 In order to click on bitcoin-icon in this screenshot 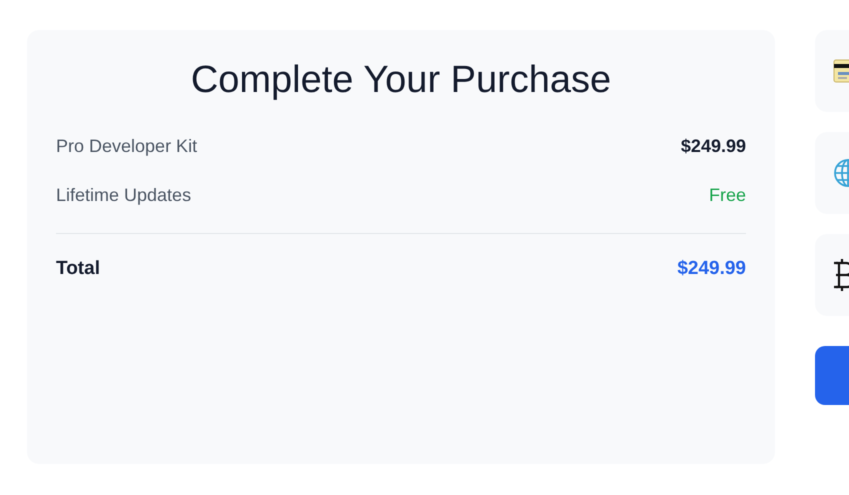, I will do `click(841, 275)`.